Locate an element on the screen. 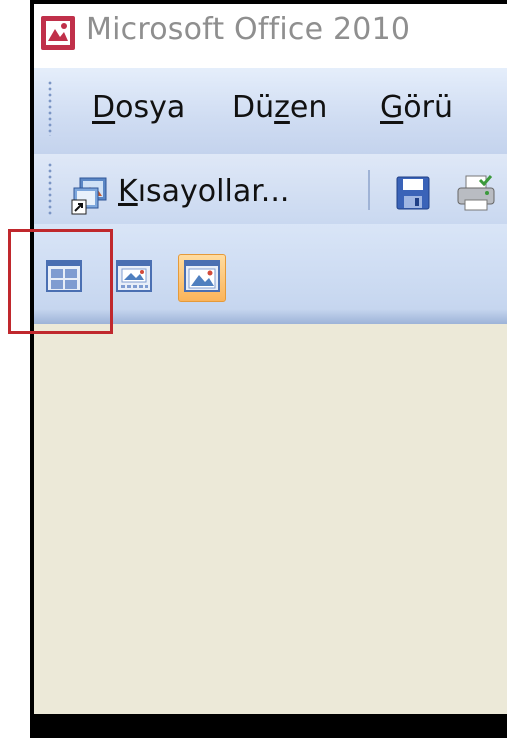 This screenshot has height=741, width=507. save-icon is located at coordinates (413, 193).